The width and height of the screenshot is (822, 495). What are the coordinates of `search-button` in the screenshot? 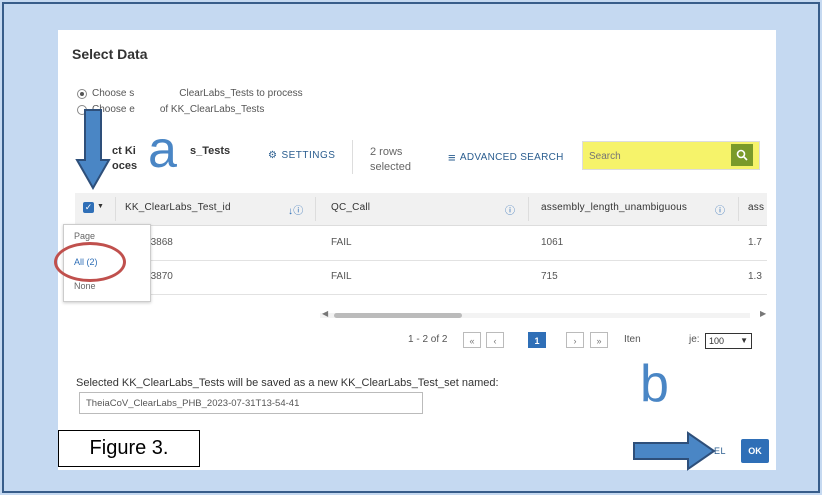 It's located at (742, 155).